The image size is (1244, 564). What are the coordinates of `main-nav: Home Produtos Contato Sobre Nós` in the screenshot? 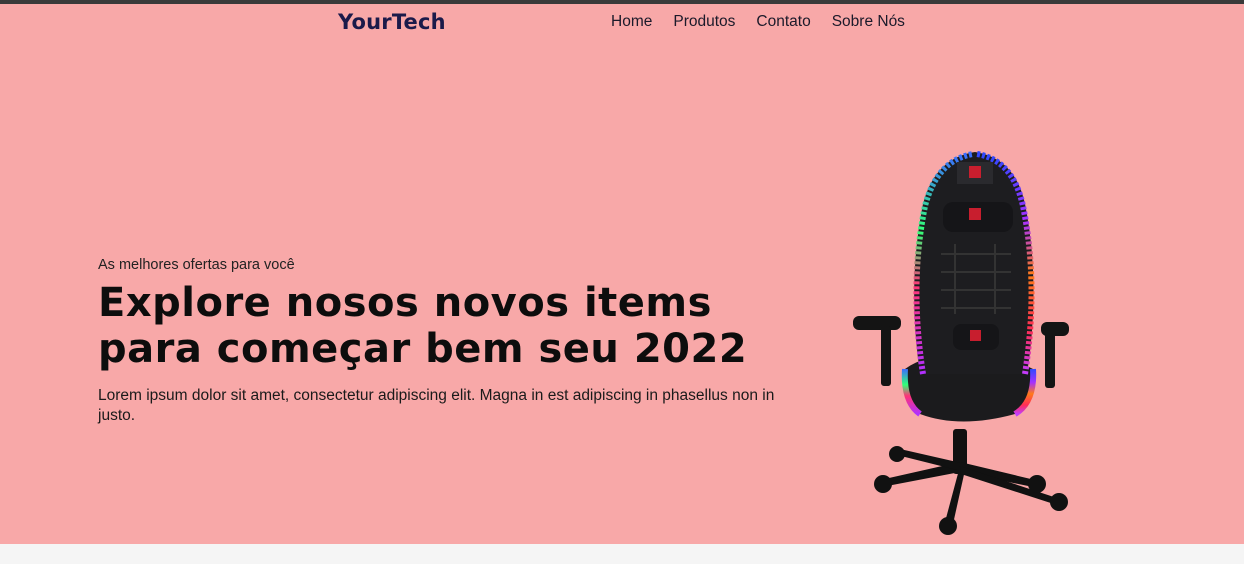 It's located at (758, 22).